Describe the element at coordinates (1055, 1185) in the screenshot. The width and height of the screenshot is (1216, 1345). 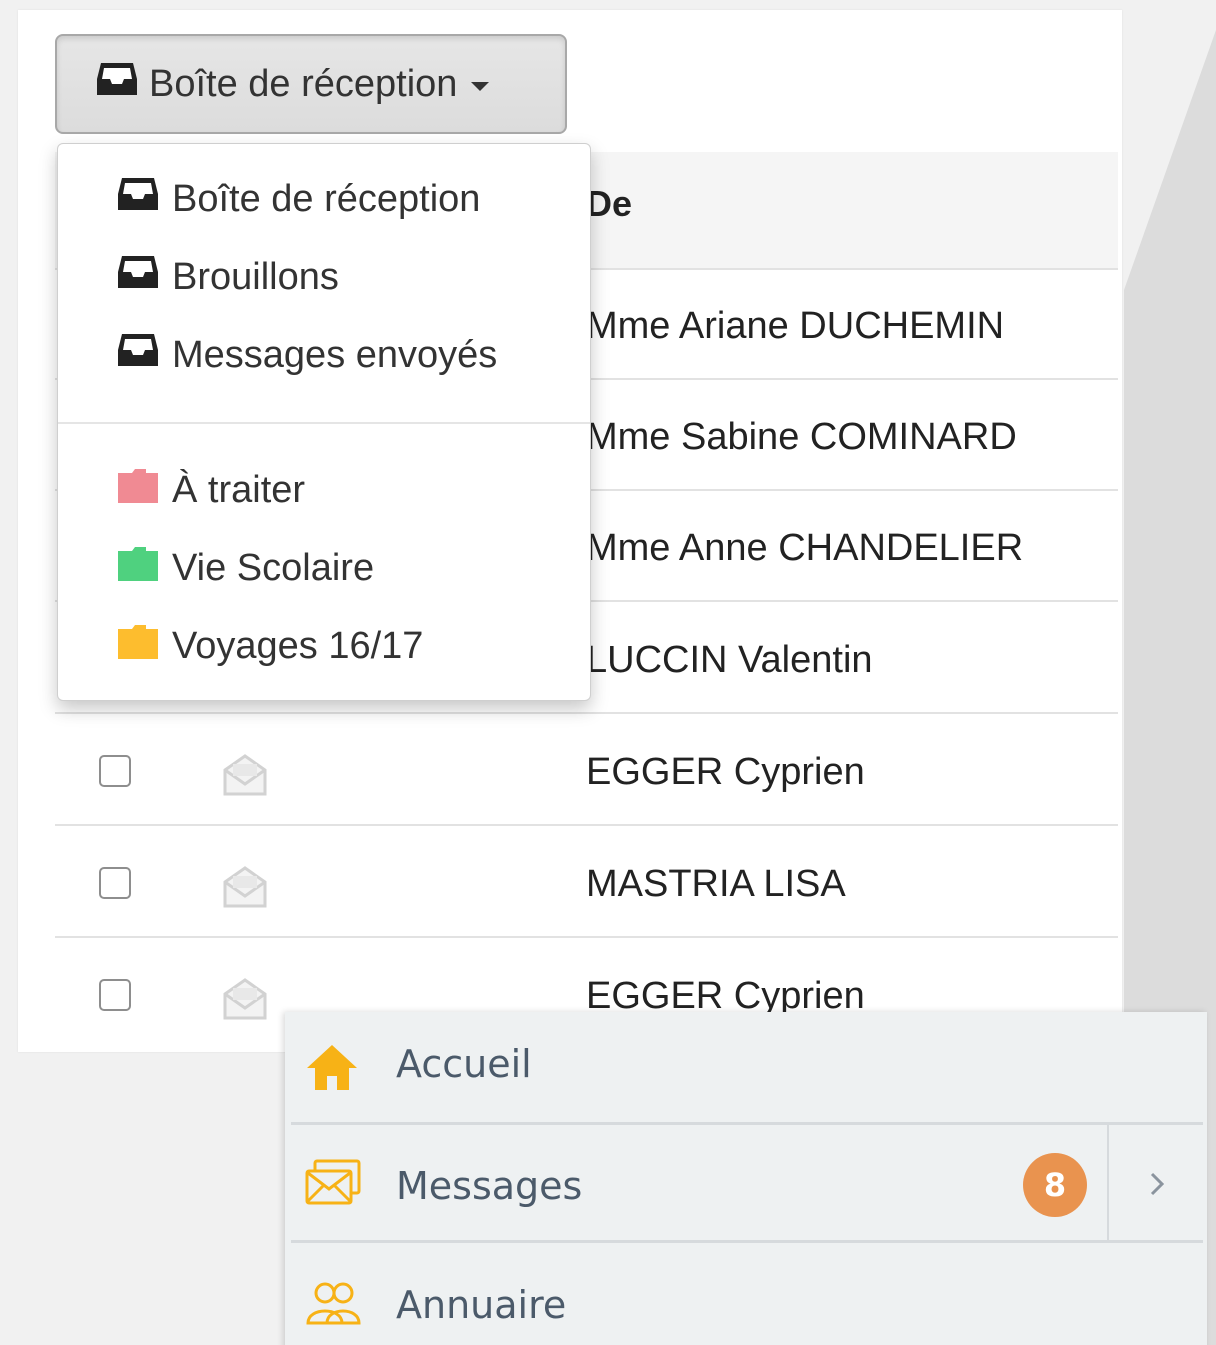
I see `unread-count-badge: 8` at that location.